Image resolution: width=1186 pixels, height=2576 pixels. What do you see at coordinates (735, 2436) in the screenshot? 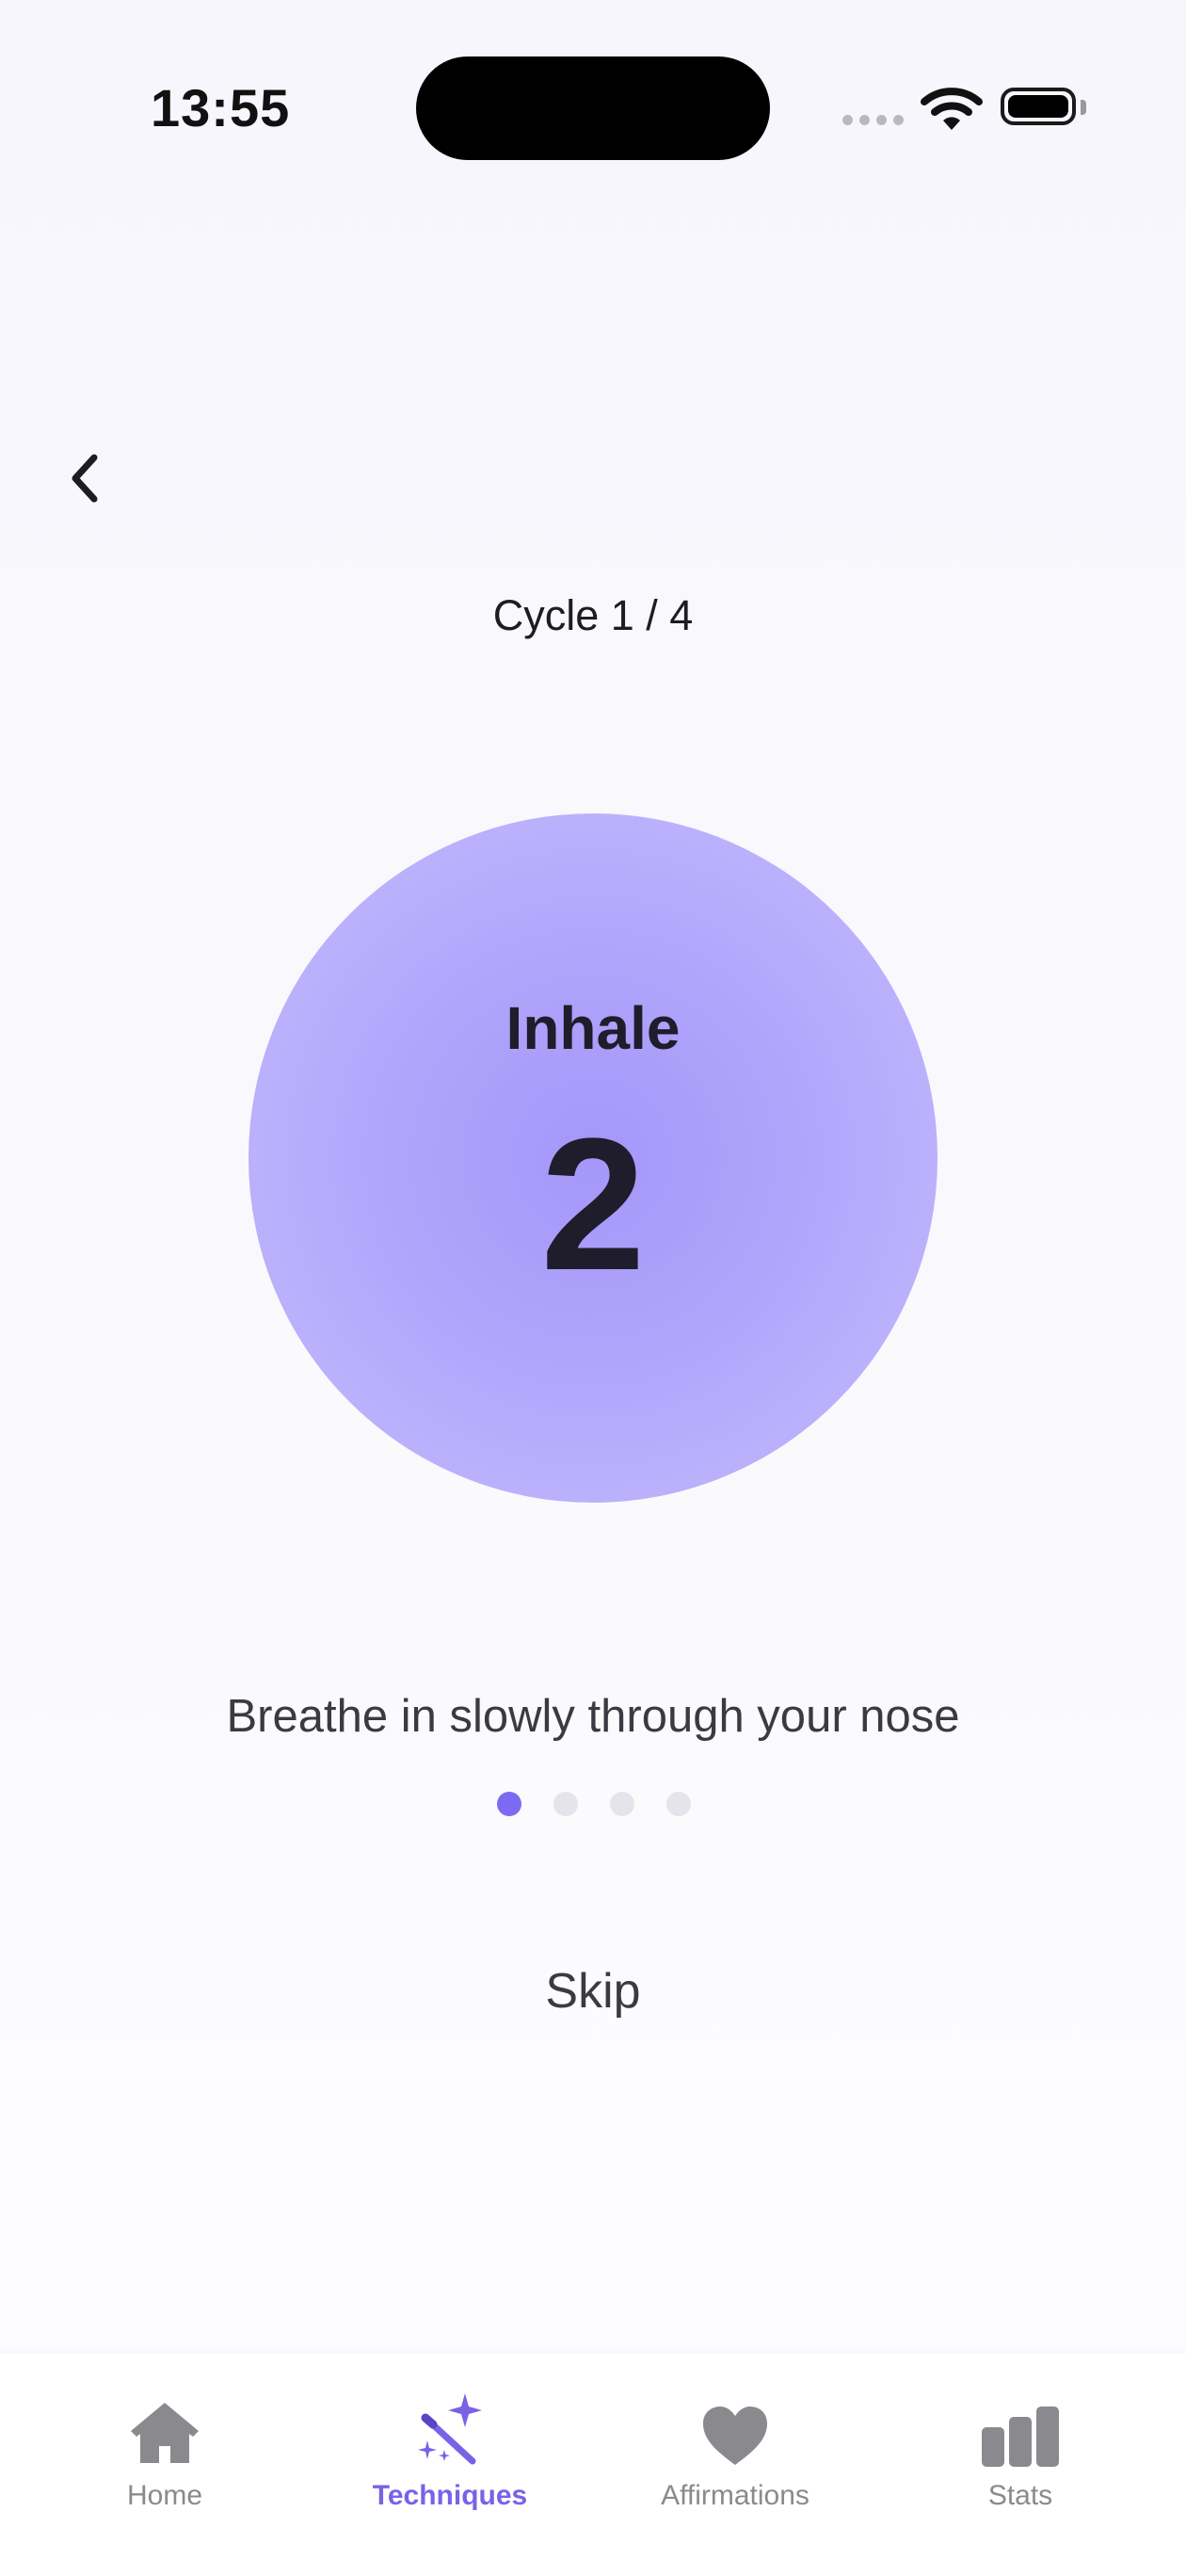
I see `heart-icon` at bounding box center [735, 2436].